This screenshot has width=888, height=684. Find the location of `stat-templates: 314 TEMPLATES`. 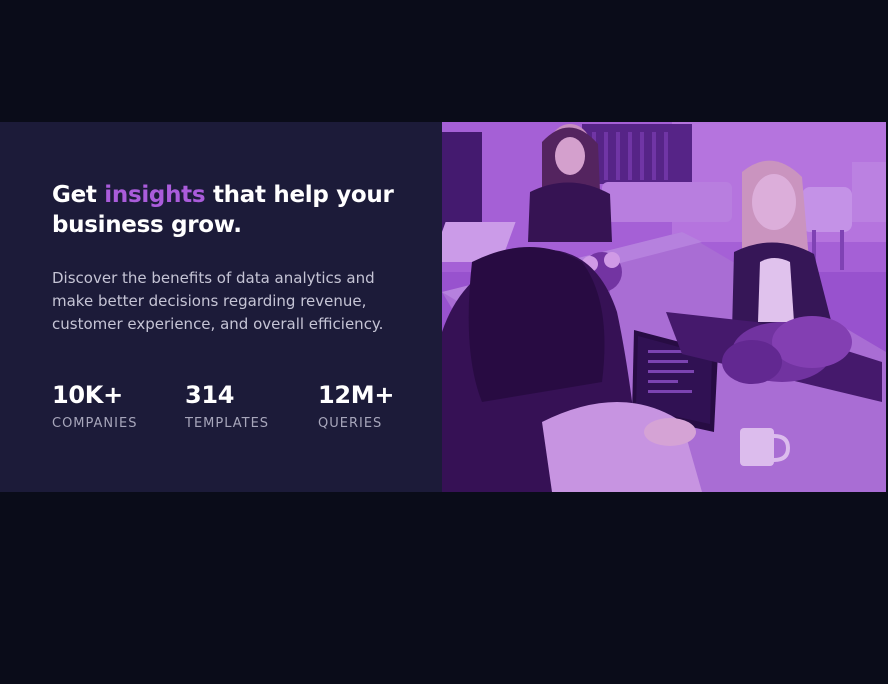

stat-templates: 314 TEMPLATES is located at coordinates (251, 406).